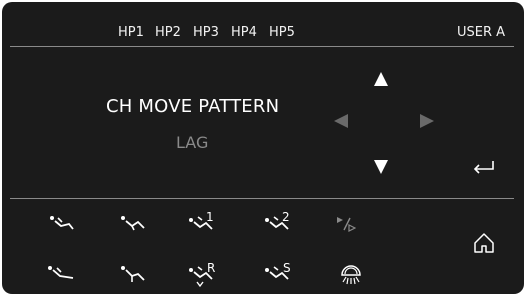 Image resolution: width=529 pixels, height=296 pixels. What do you see at coordinates (341, 121) in the screenshot?
I see `arrow-left-button` at bounding box center [341, 121].